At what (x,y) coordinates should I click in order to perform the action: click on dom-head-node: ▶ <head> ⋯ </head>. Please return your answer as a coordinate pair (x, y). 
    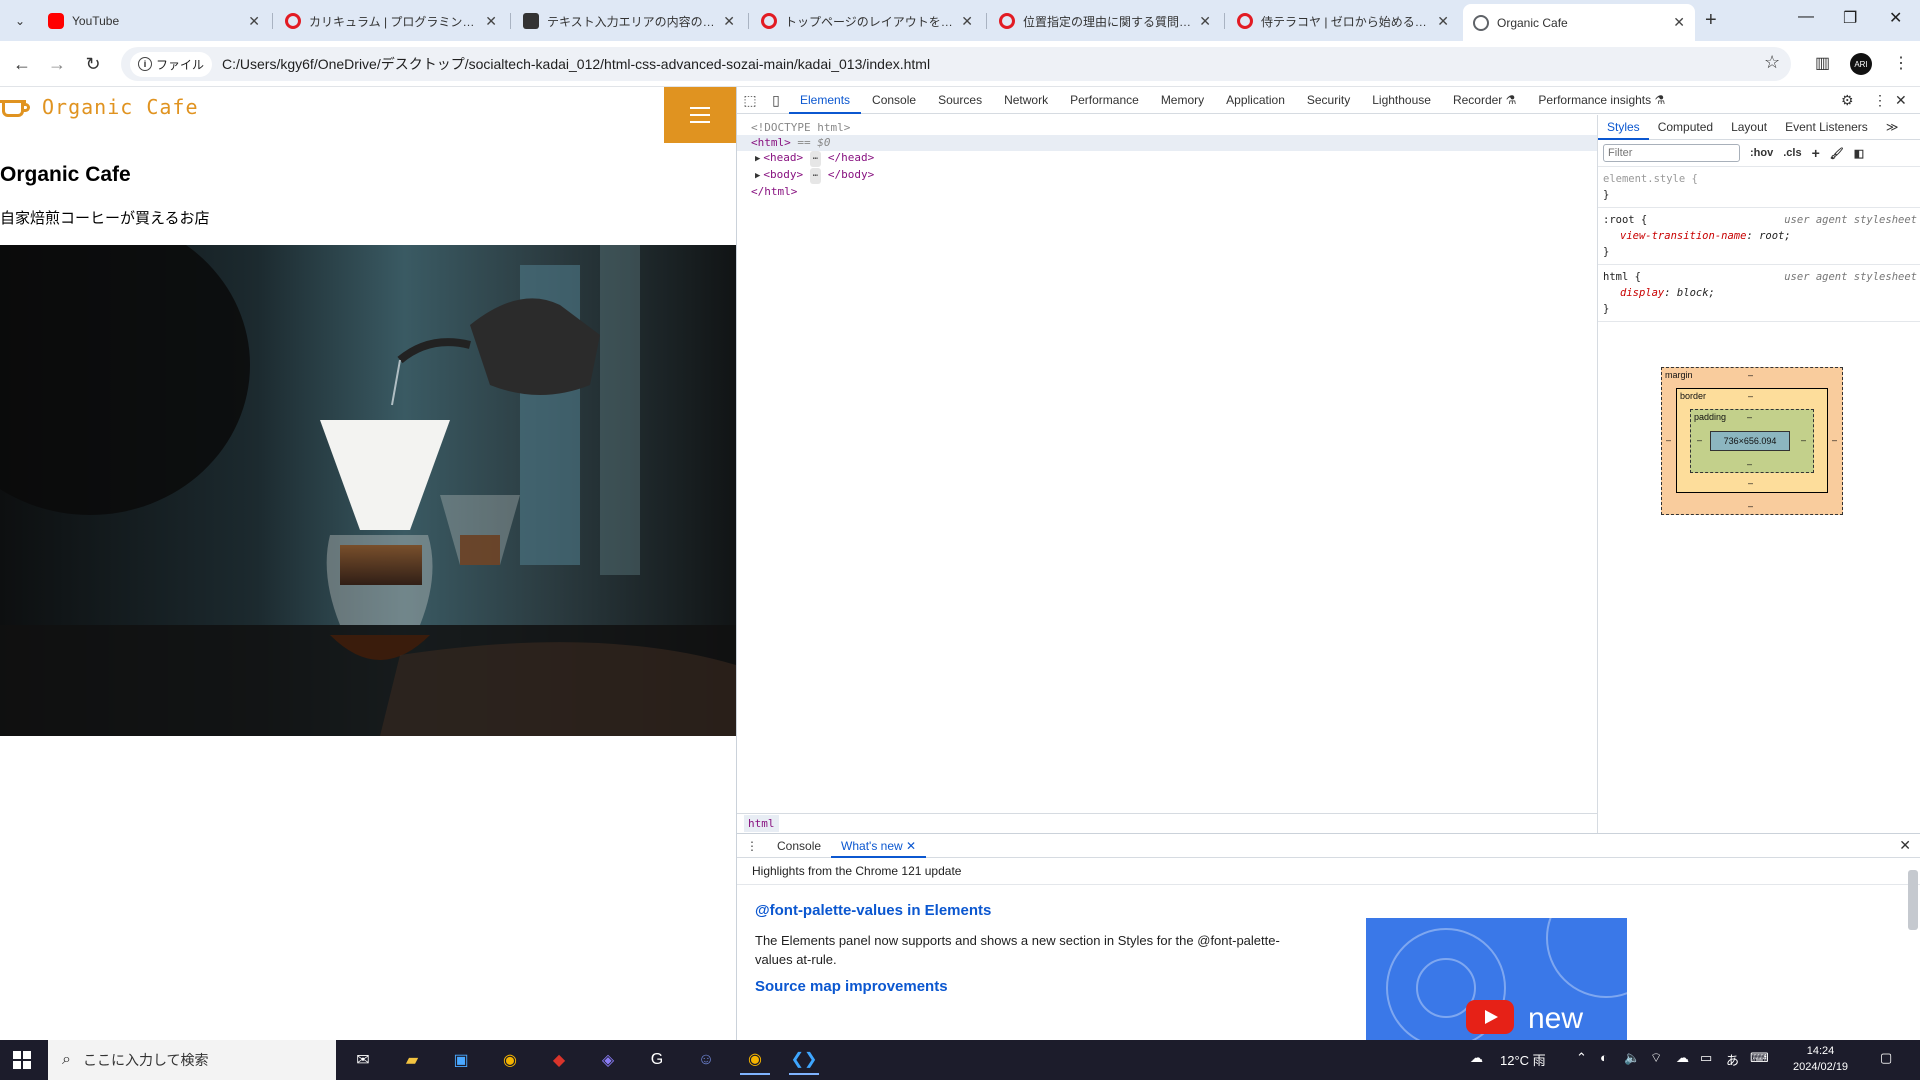
    Looking at the image, I should click on (814, 158).